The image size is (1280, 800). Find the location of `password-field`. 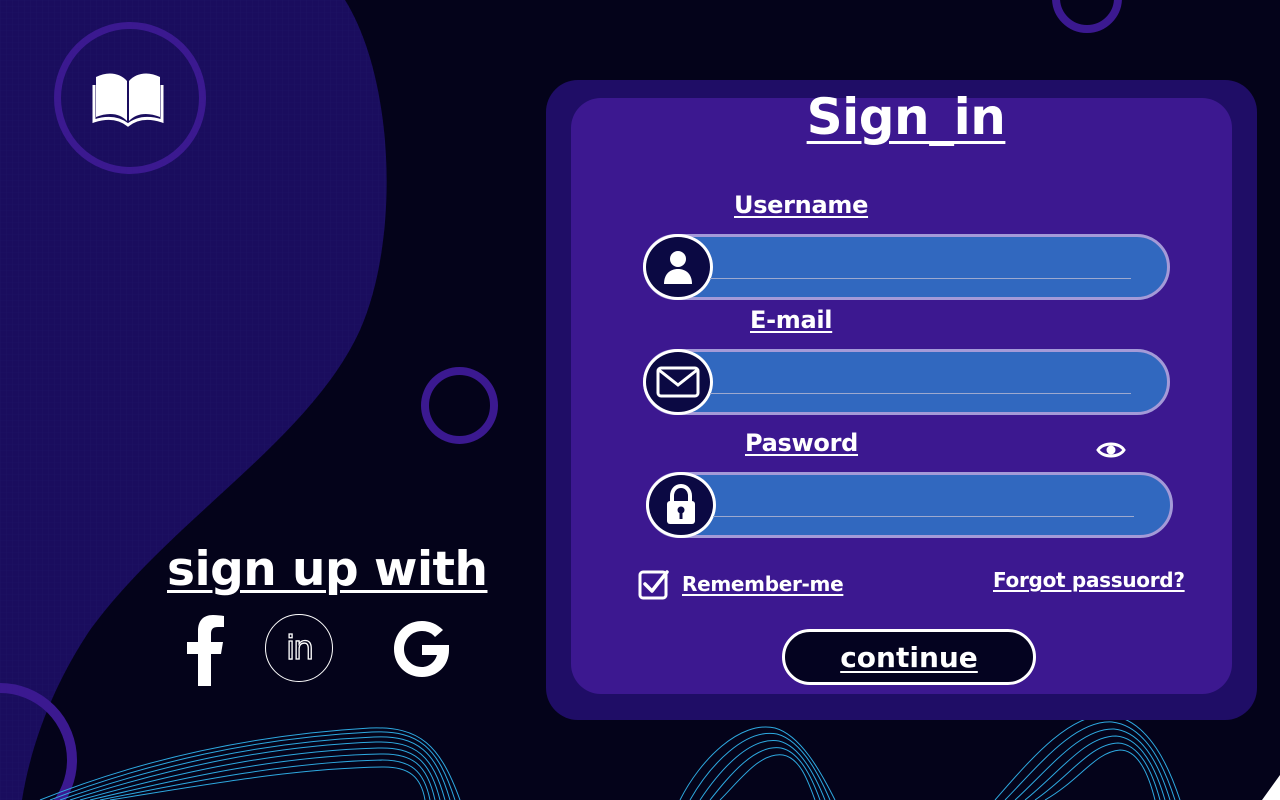

password-field is located at coordinates (909, 505).